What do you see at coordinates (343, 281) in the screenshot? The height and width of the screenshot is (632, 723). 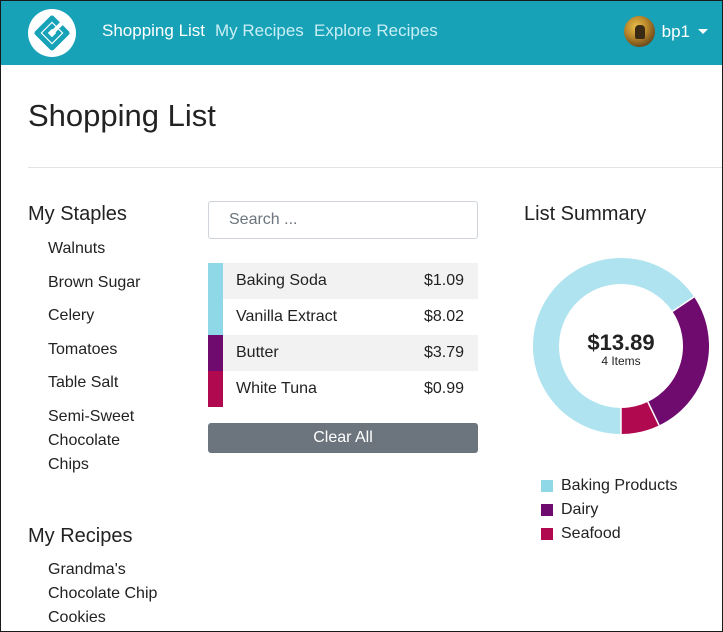 I see `list-item: Baking Soda $1.09` at bounding box center [343, 281].